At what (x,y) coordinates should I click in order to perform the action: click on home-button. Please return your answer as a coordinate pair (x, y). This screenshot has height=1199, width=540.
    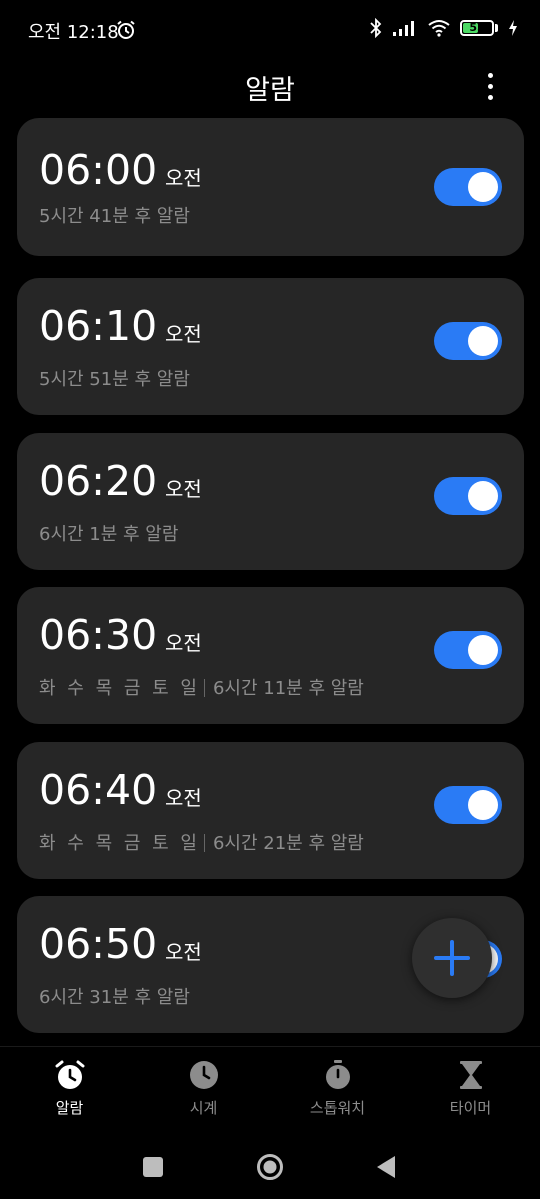
    Looking at the image, I should click on (270, 1167).